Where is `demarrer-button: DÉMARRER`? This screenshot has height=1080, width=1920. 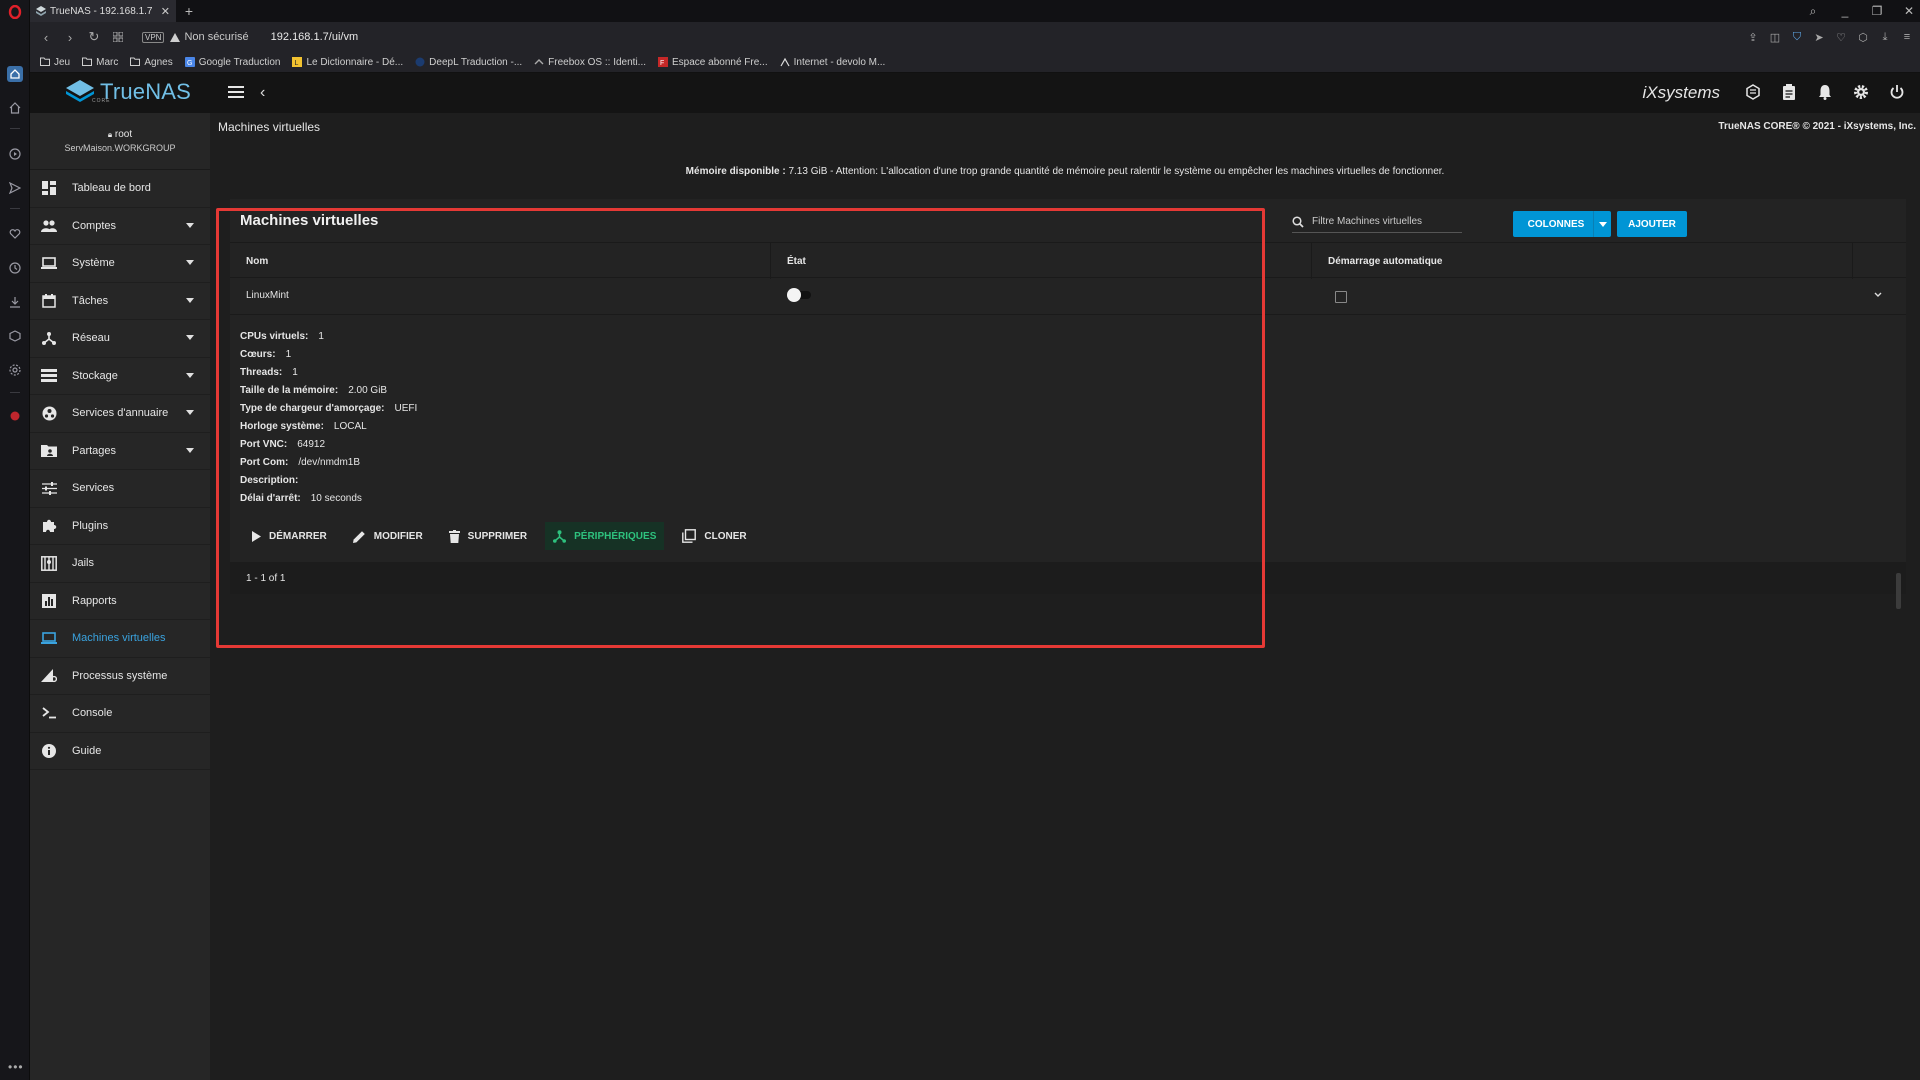
demarrer-button: DÉMARRER is located at coordinates (289, 536).